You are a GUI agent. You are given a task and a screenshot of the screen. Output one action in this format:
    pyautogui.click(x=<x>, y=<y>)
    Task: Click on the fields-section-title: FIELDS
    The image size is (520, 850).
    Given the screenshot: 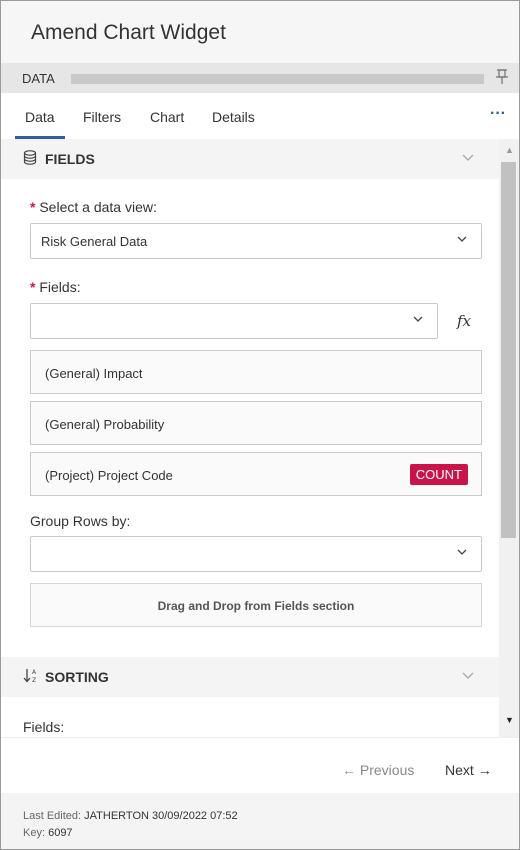 What is the action you would take?
    pyautogui.click(x=70, y=159)
    